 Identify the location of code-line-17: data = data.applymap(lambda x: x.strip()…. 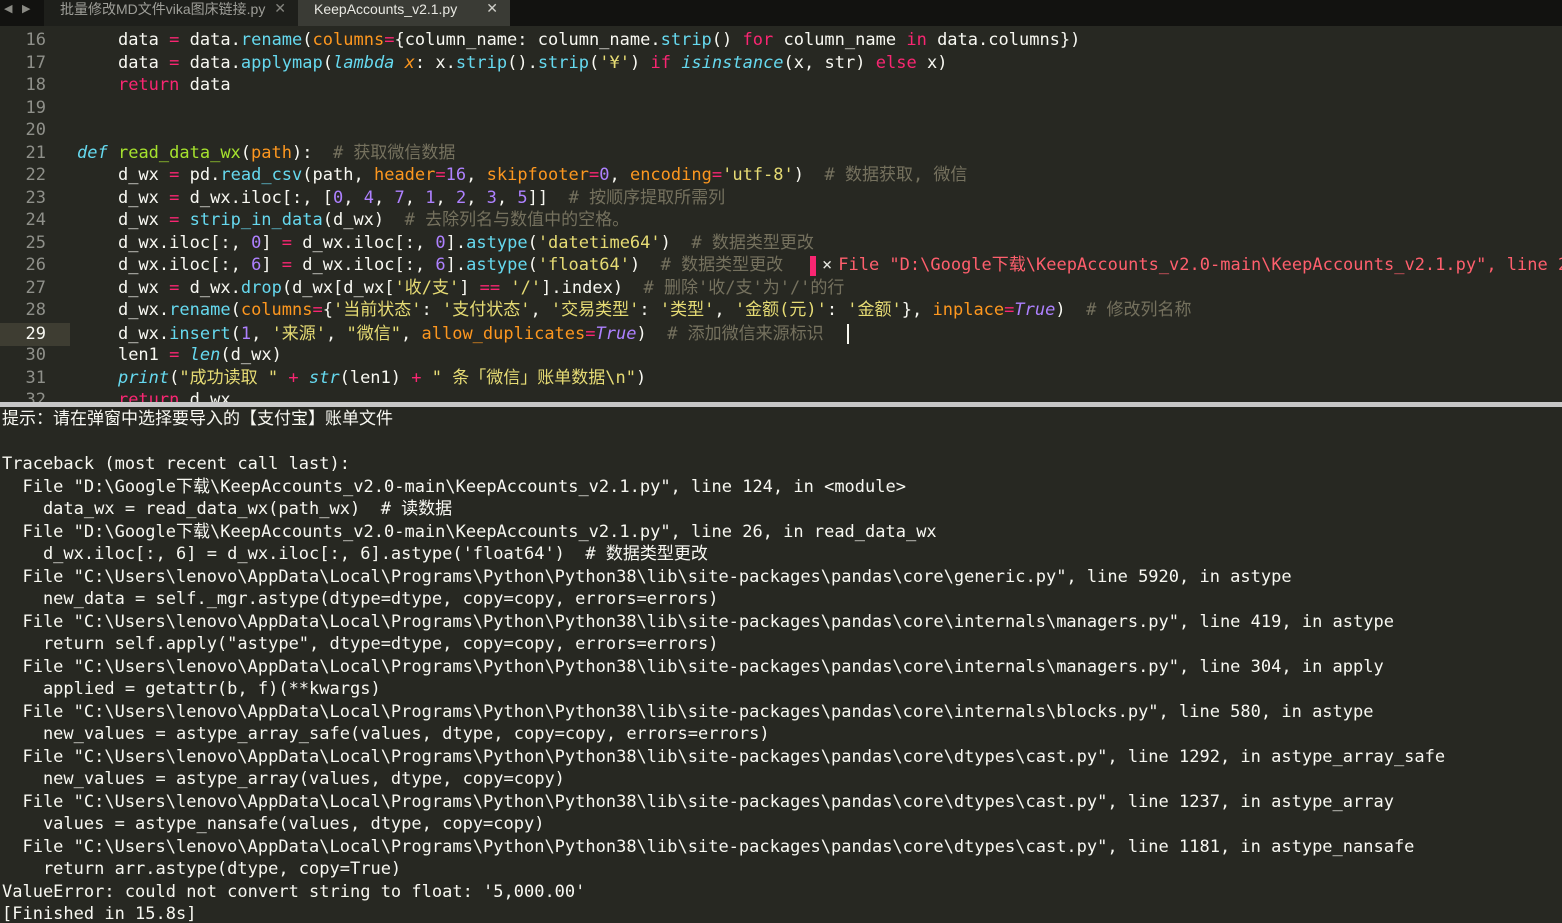
(532, 62).